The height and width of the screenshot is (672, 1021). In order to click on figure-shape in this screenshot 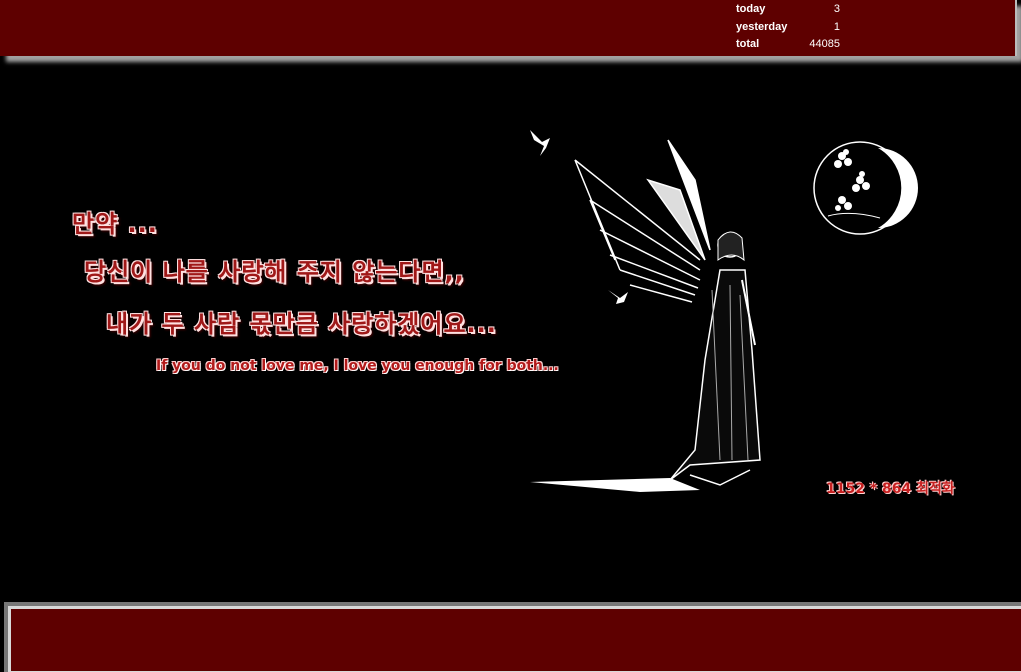, I will do `click(645, 361)`.